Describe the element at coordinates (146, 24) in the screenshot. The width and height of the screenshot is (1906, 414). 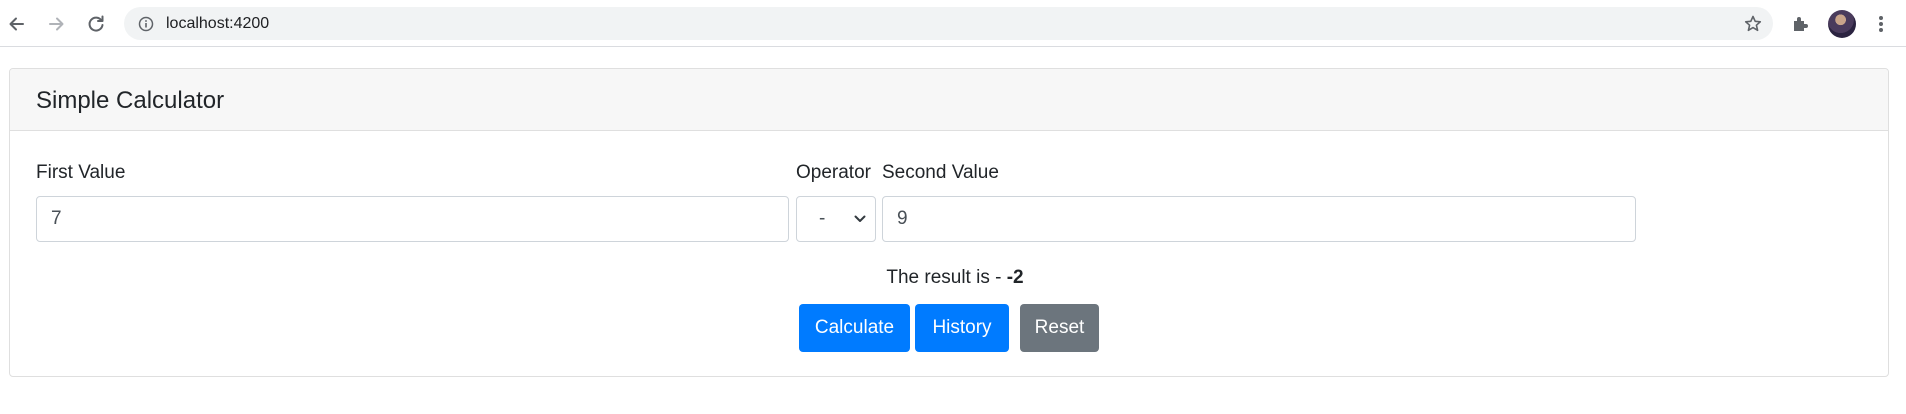
I see `info-icon` at that location.